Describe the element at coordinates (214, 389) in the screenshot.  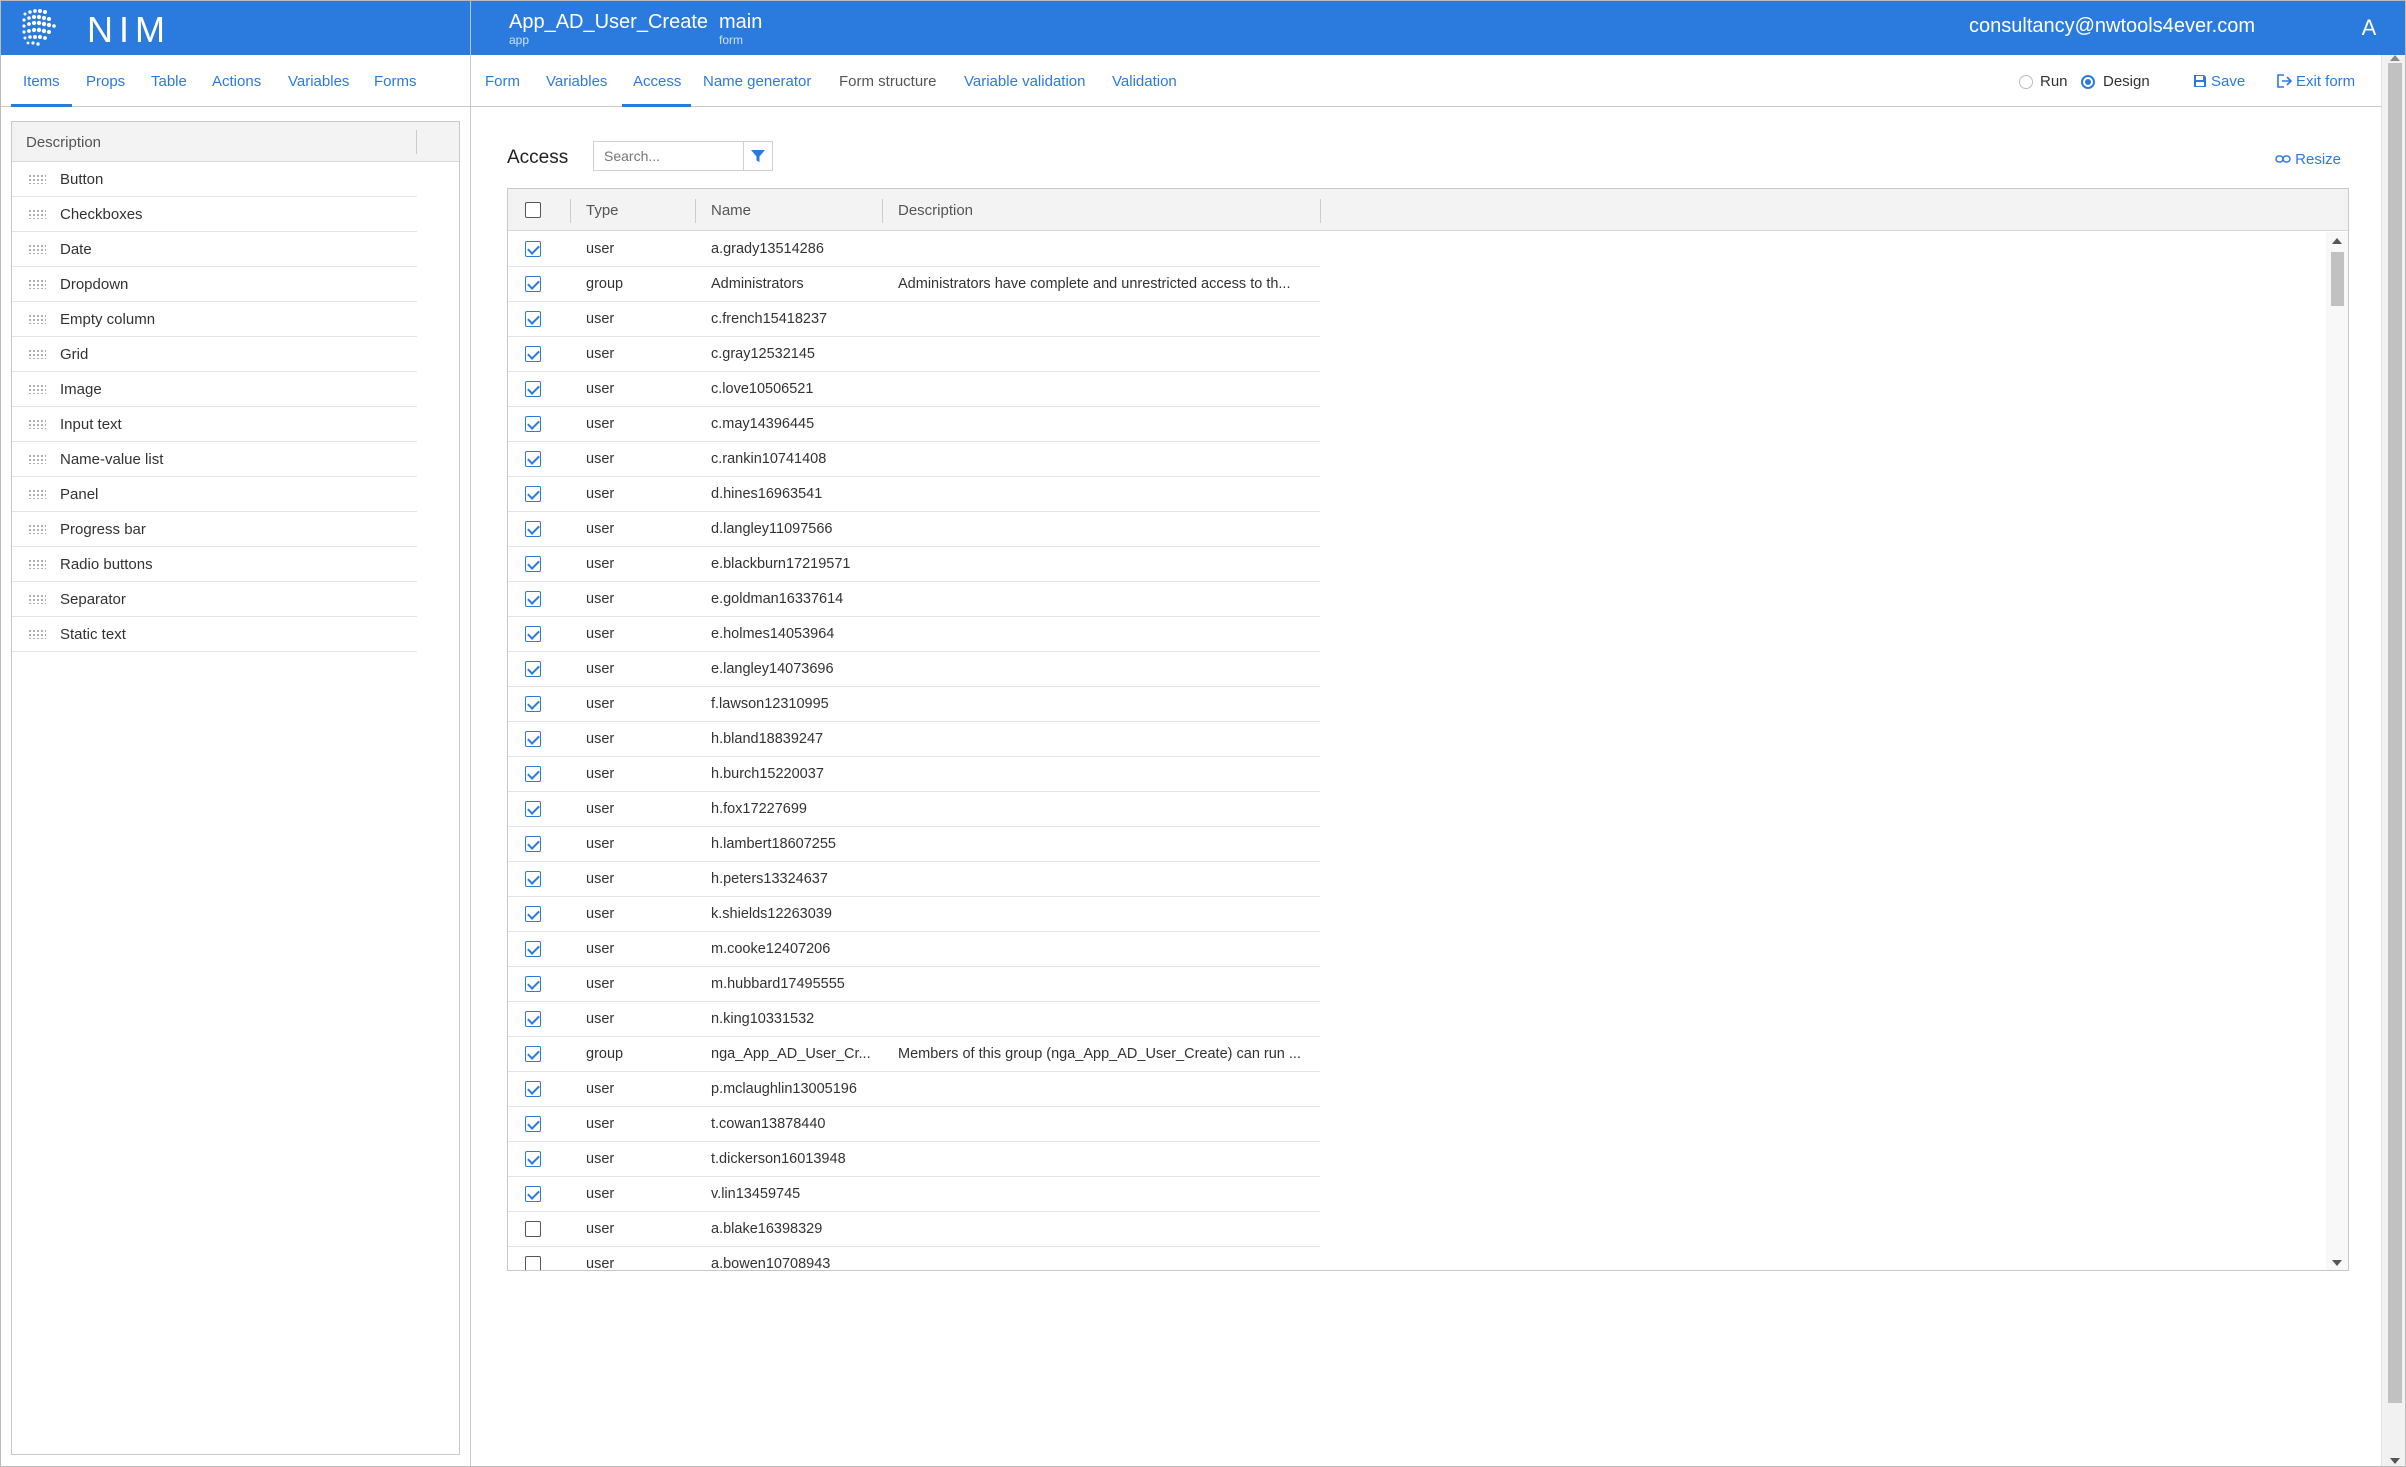
I see `list-item: Image` at that location.